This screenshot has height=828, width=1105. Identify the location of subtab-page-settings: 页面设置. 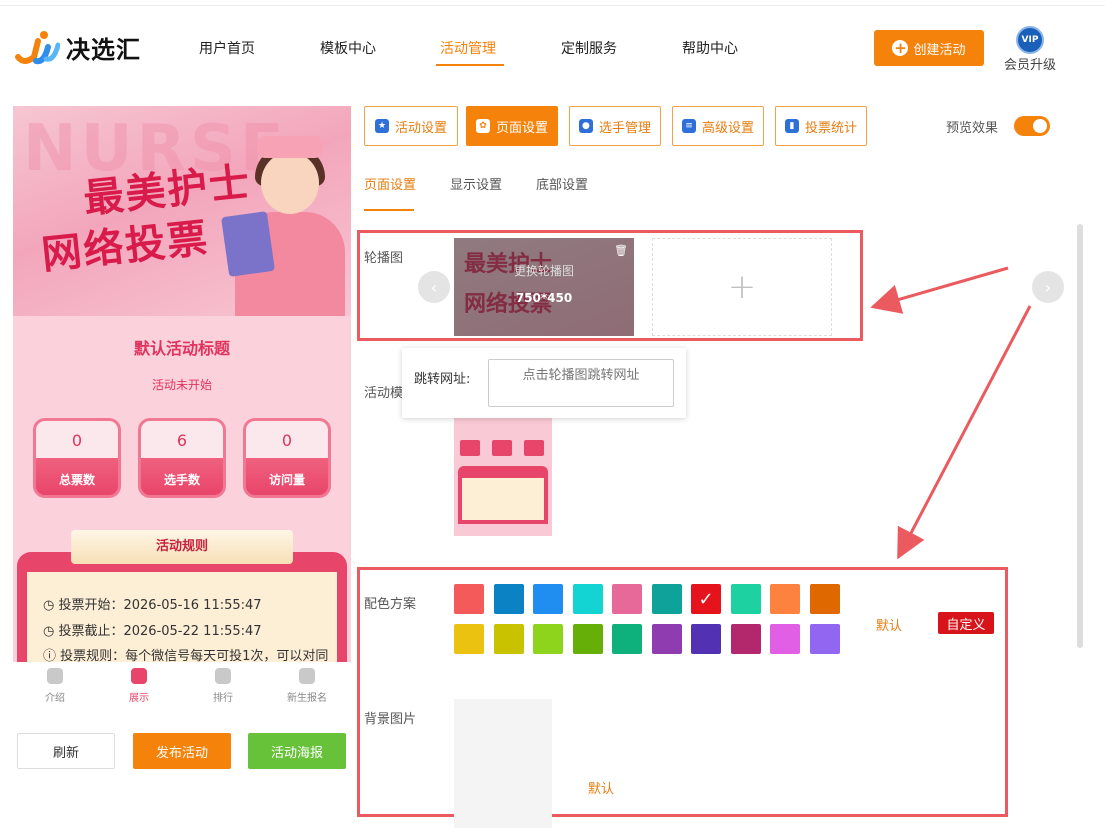
(390, 183).